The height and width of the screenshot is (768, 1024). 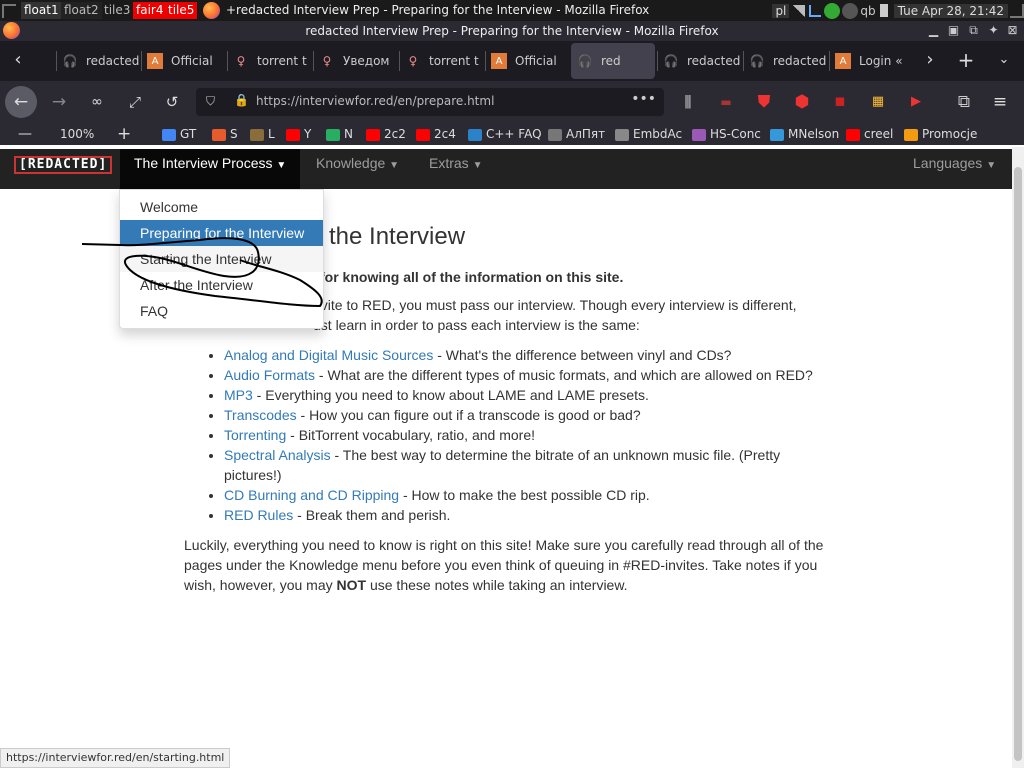 I want to click on dropdown-item-welcome: Welcome, so click(x=221, y=207).